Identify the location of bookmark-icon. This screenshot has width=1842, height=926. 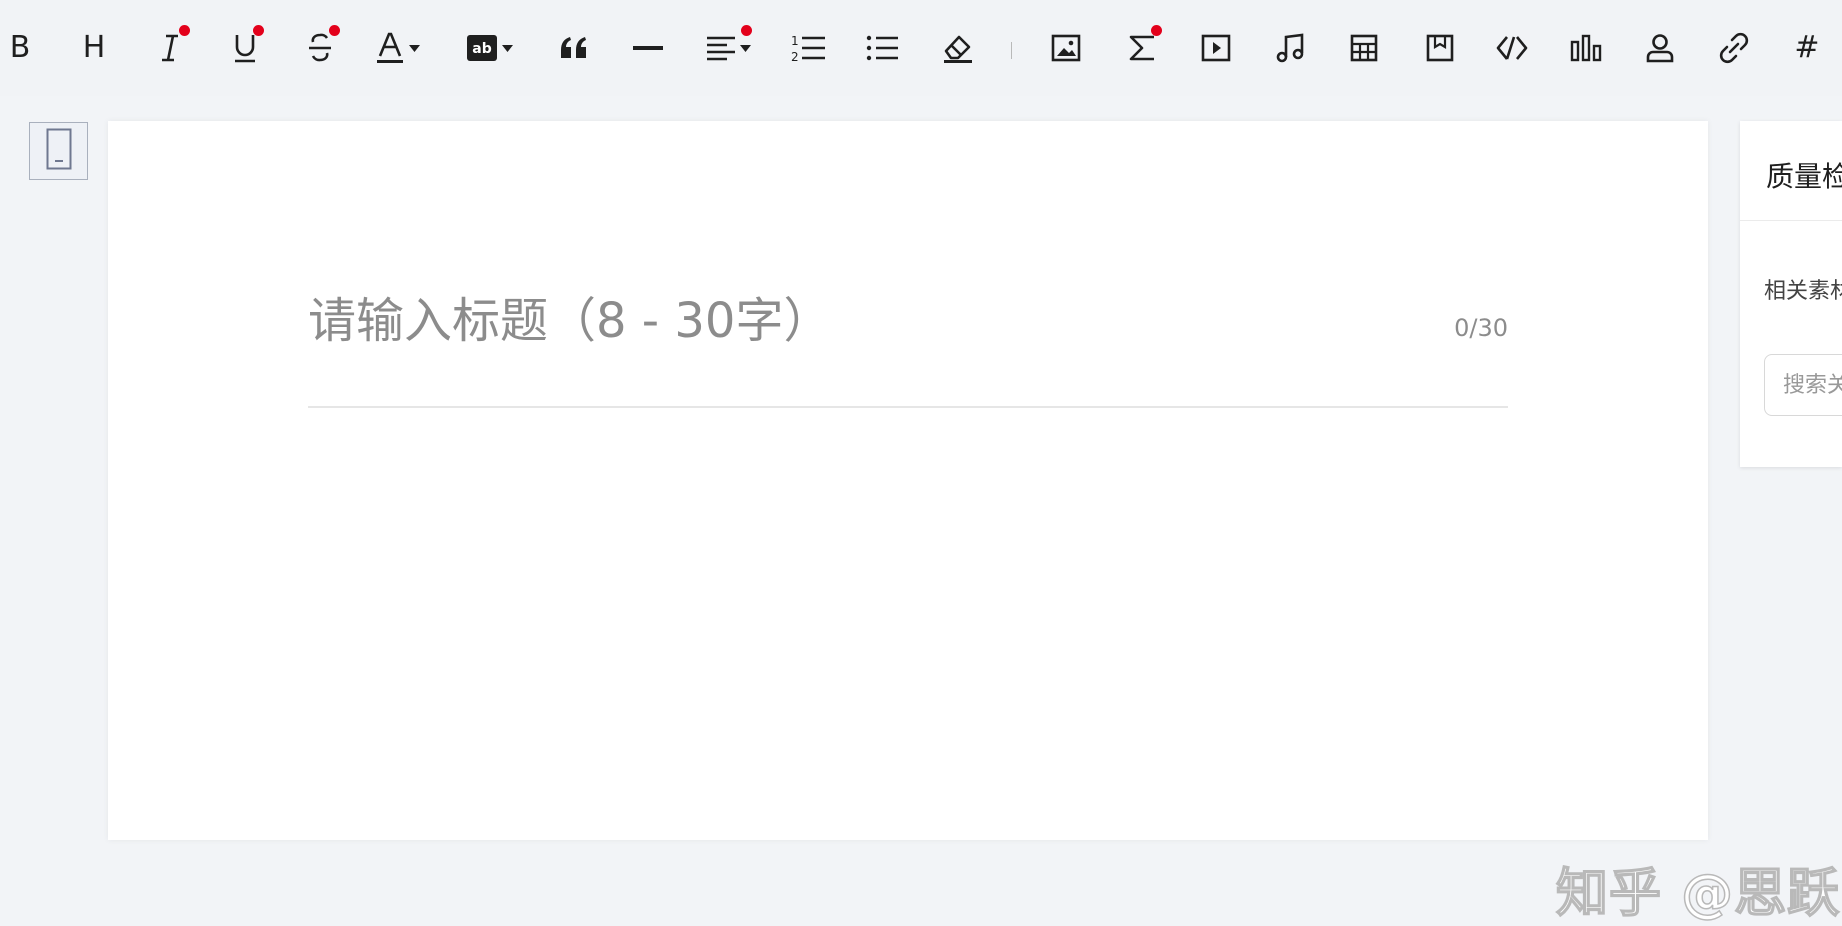
(1440, 48).